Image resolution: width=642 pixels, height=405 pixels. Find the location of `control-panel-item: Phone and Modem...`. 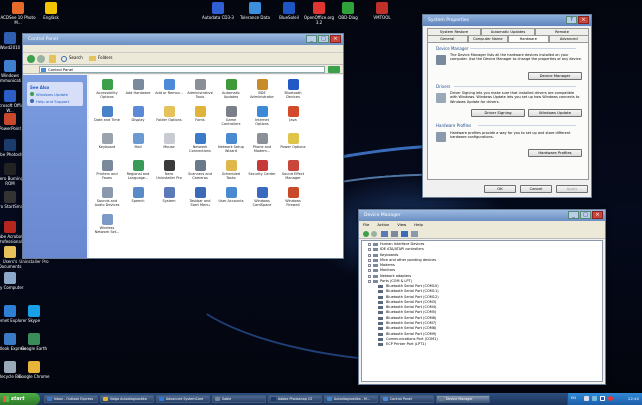

control-panel-item: Phone and Modem... is located at coordinates (262, 143).